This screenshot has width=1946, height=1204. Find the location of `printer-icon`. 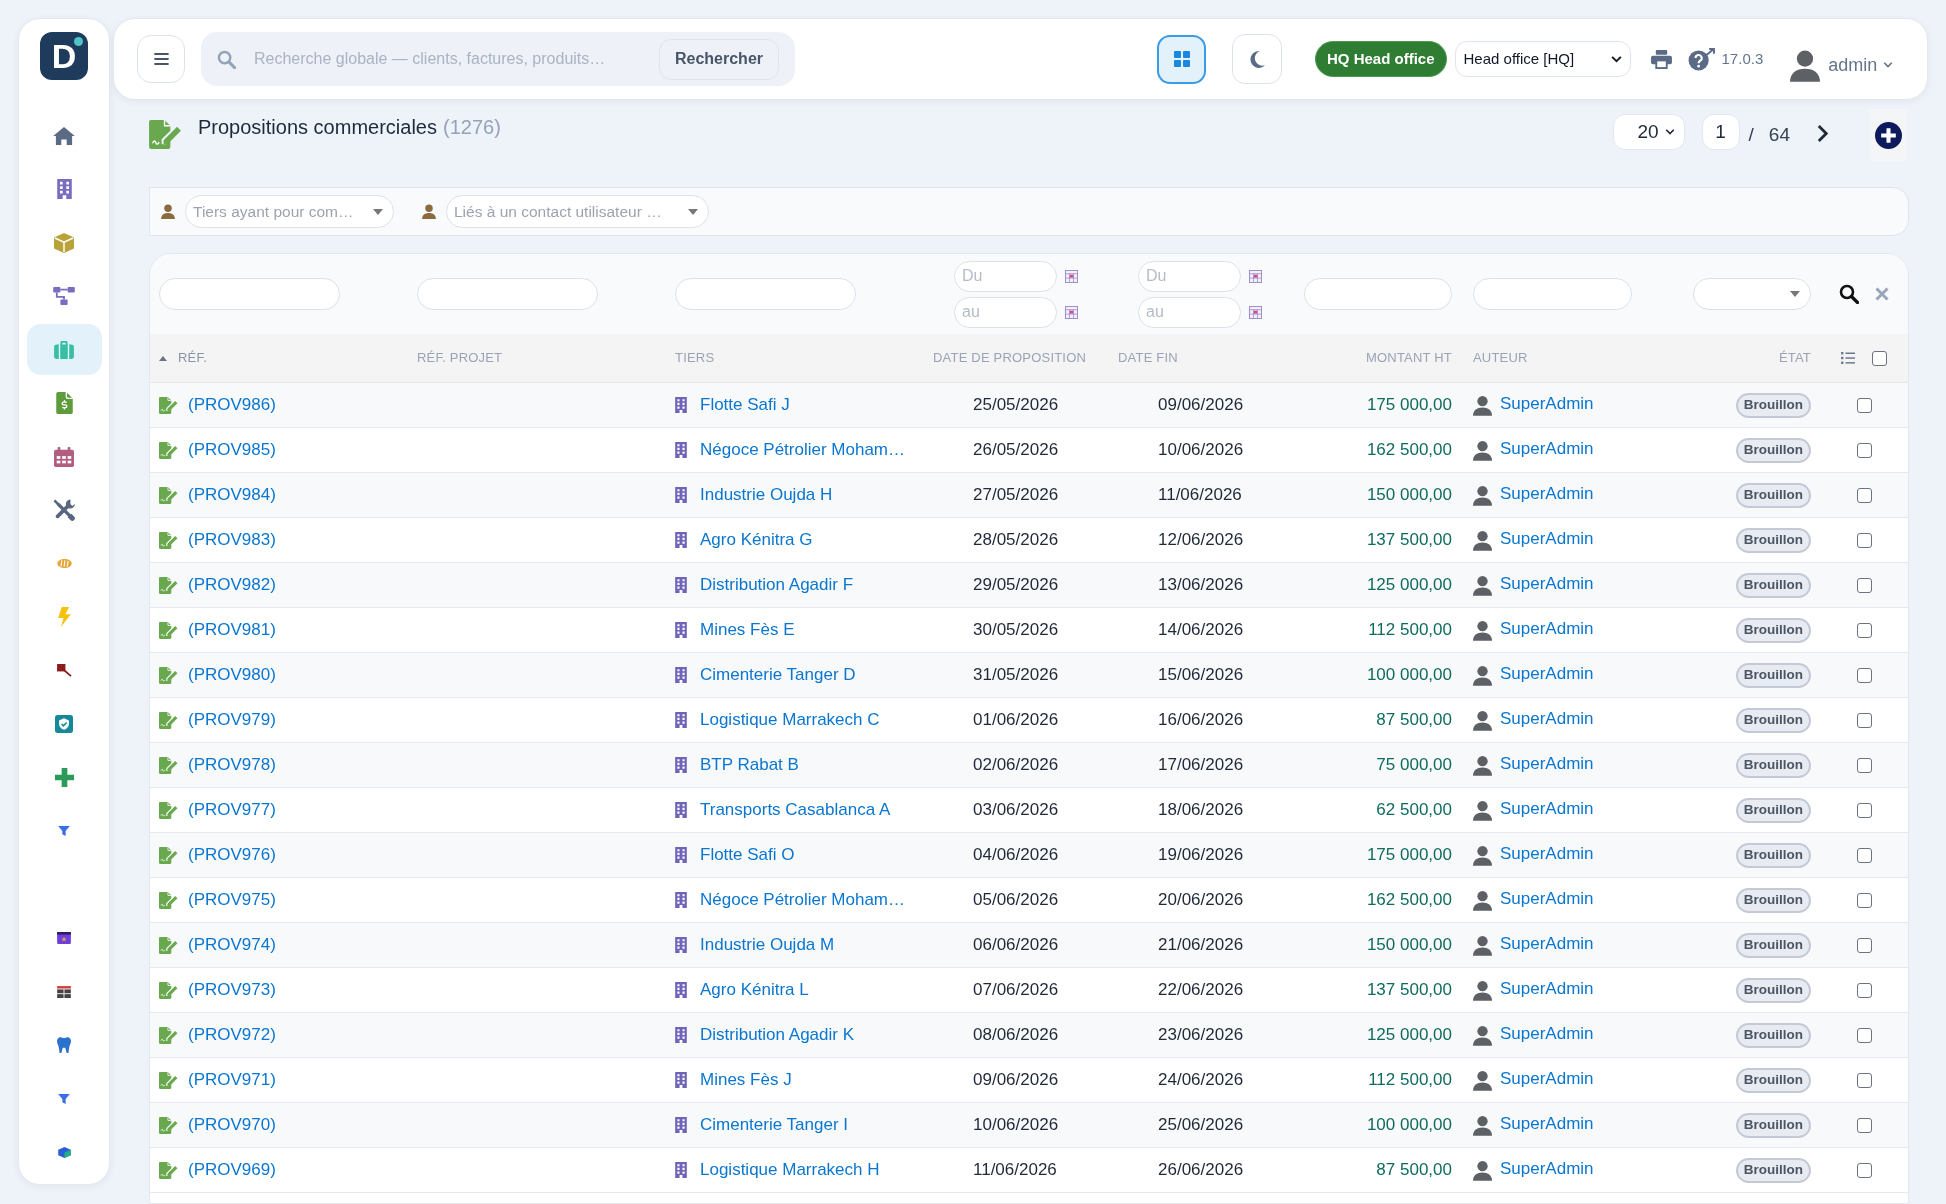

printer-icon is located at coordinates (1661, 59).